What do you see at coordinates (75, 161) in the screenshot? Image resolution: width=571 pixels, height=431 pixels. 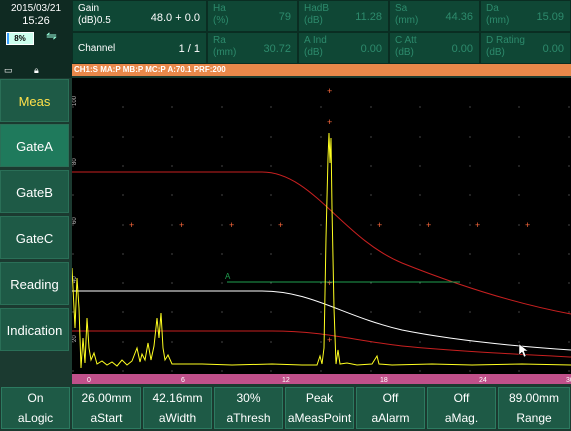 I see `y-tick-label: 80` at bounding box center [75, 161].